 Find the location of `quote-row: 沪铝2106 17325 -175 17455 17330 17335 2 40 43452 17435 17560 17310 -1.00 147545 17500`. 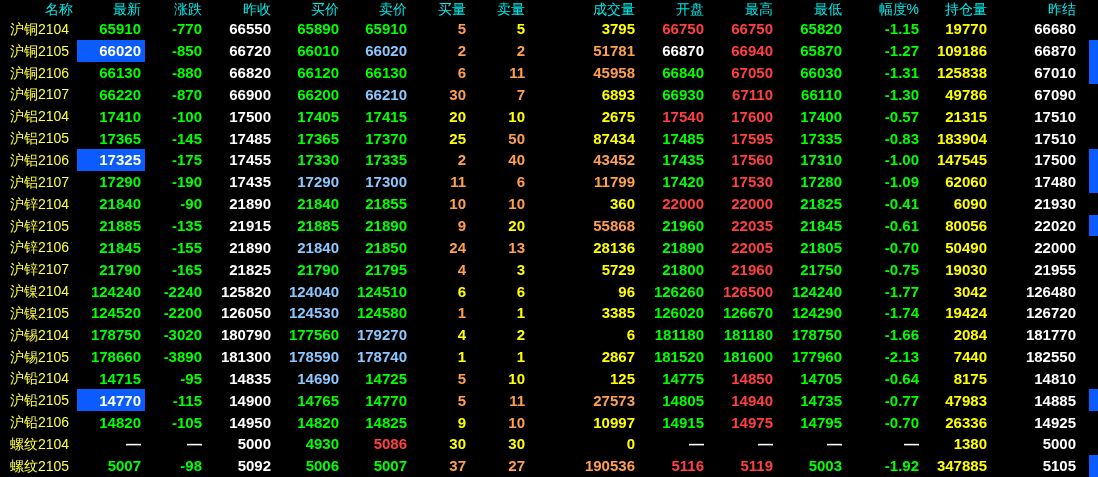

quote-row: 沪铝2106 17325 -175 17455 17330 17335 2 40 43452 17435 17560 17310 -1.00 147545 17500 is located at coordinates (549, 160).